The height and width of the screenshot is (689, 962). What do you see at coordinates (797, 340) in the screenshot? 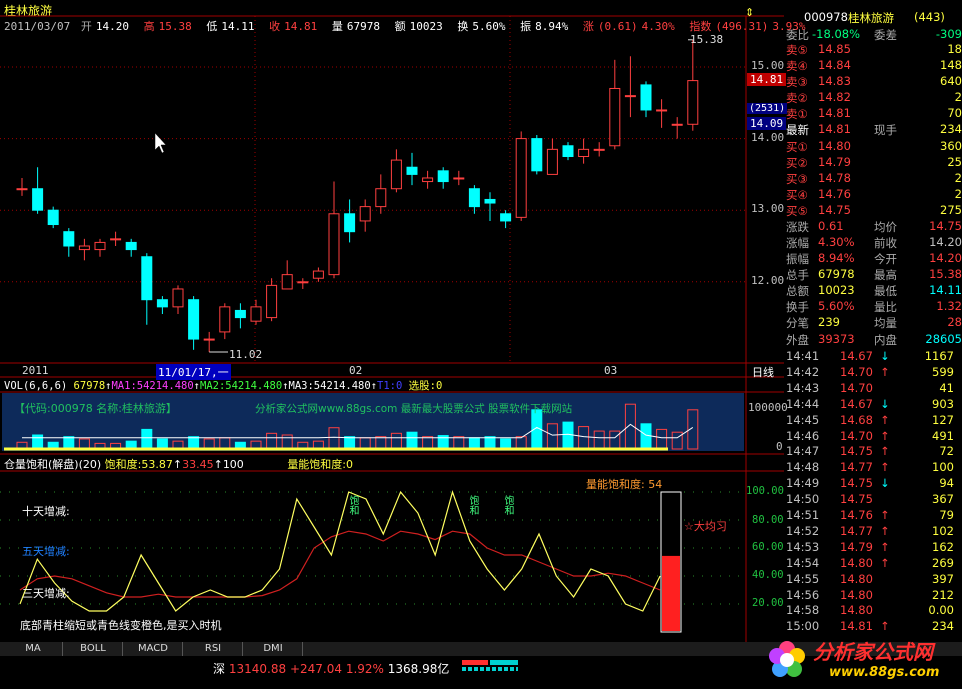
I see `outer-label: 外盘` at bounding box center [797, 340].